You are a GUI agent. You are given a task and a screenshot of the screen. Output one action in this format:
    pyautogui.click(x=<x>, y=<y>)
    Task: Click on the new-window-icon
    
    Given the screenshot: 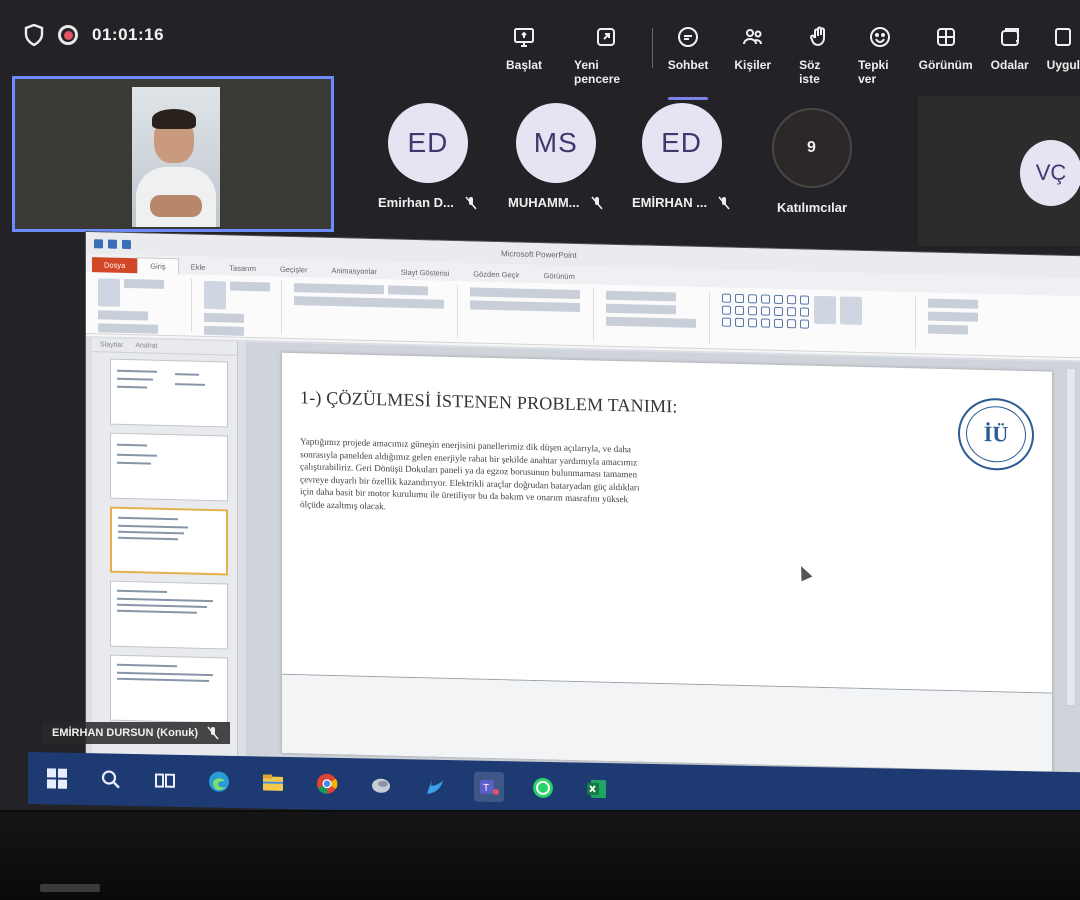 What is the action you would take?
    pyautogui.click(x=606, y=37)
    